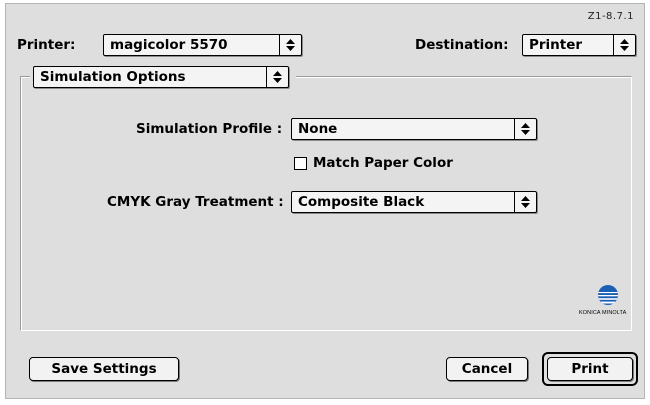 The height and width of the screenshot is (405, 650). What do you see at coordinates (318, 129) in the screenshot?
I see `simulation-profile-value: None` at bounding box center [318, 129].